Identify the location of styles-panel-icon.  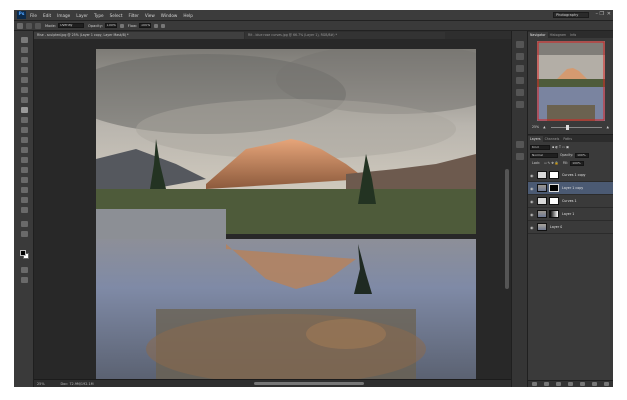
(520, 156).